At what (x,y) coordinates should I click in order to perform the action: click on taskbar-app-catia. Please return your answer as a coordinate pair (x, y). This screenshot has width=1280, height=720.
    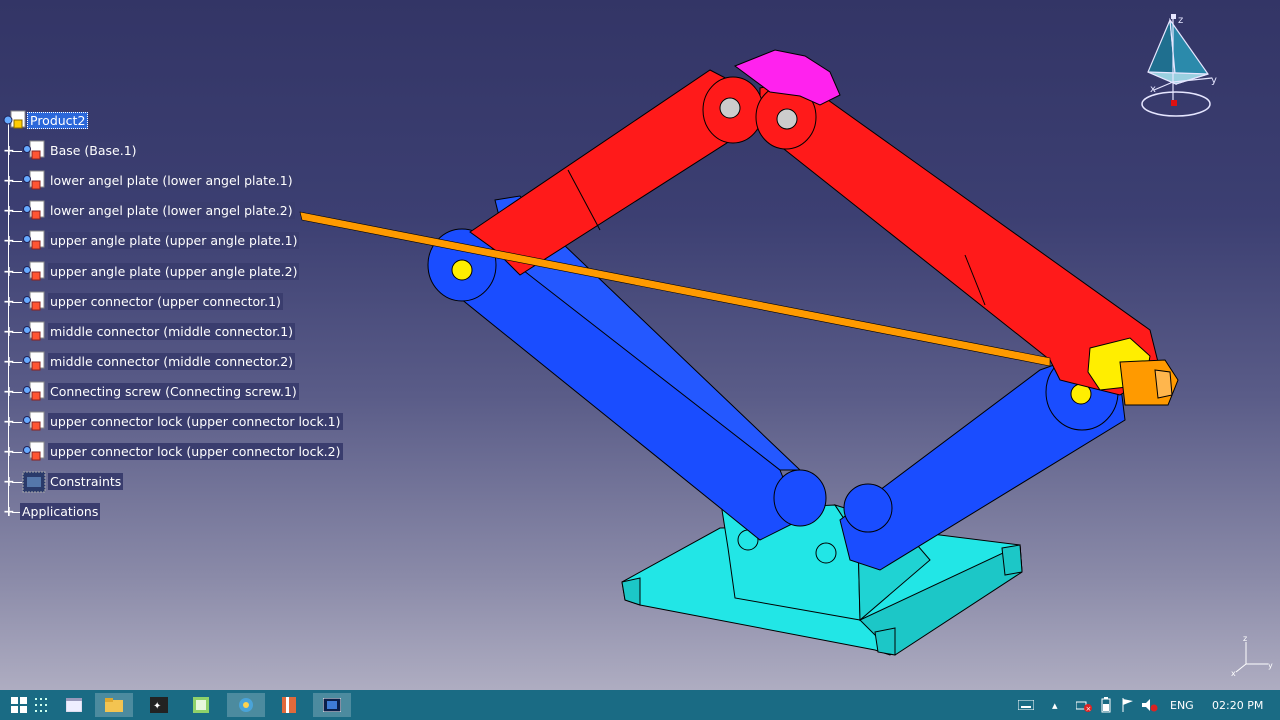
    Looking at the image, I should click on (246, 705).